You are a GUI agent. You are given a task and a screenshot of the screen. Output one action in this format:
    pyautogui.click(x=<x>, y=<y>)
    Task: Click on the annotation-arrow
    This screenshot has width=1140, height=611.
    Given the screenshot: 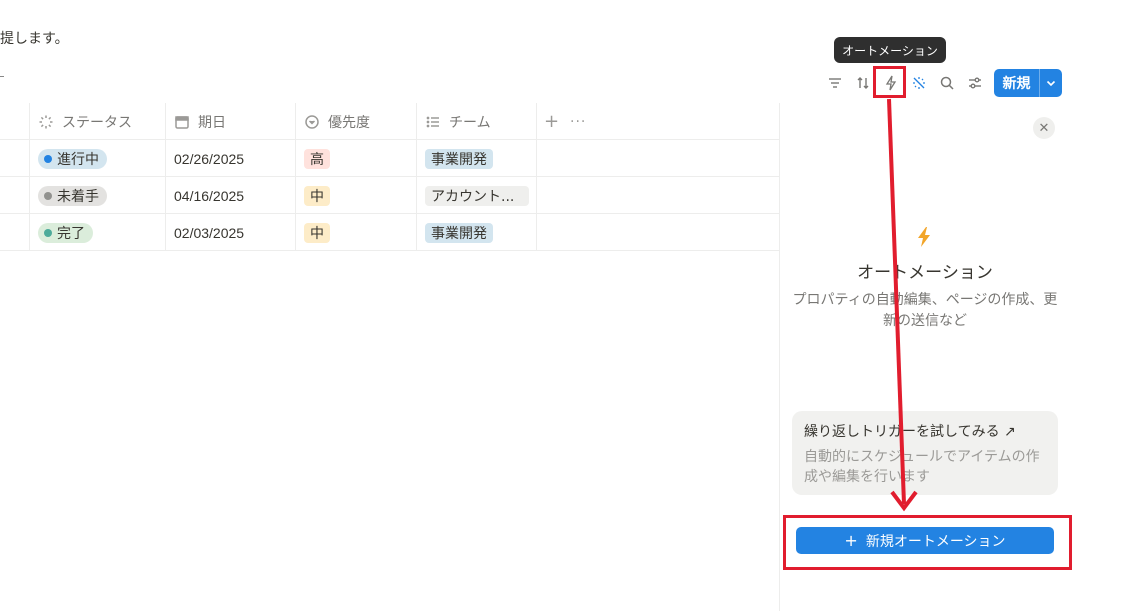 What is the action you would take?
    pyautogui.click(x=902, y=305)
    